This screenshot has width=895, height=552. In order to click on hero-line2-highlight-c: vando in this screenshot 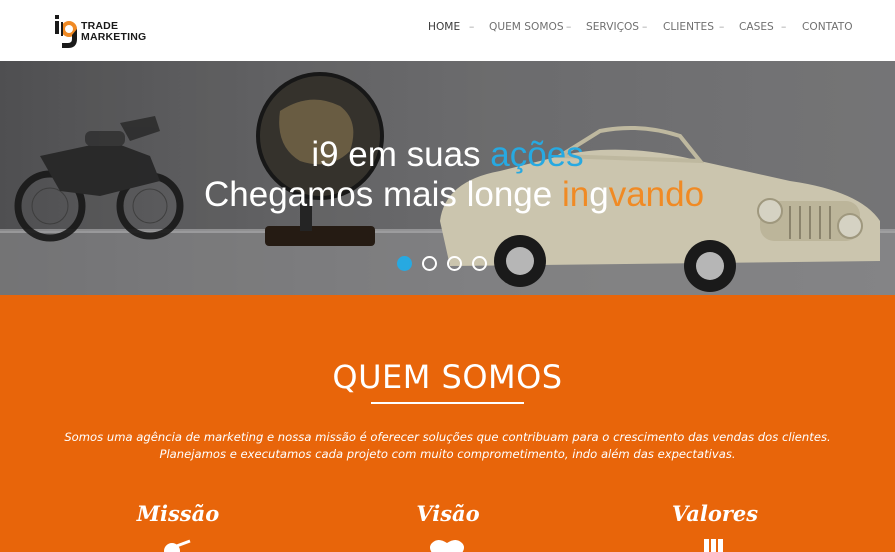, I will do `click(656, 194)`.